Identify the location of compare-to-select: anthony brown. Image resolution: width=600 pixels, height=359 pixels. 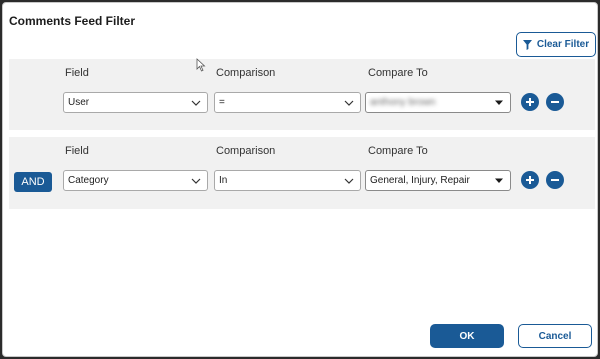
(438, 102).